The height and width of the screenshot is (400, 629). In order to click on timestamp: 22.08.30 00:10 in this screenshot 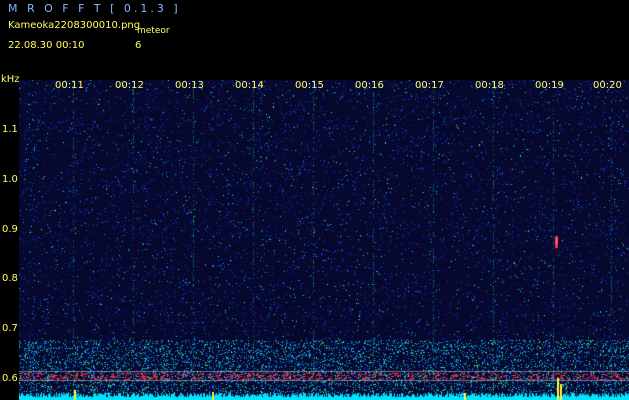, I will do `click(46, 45)`.